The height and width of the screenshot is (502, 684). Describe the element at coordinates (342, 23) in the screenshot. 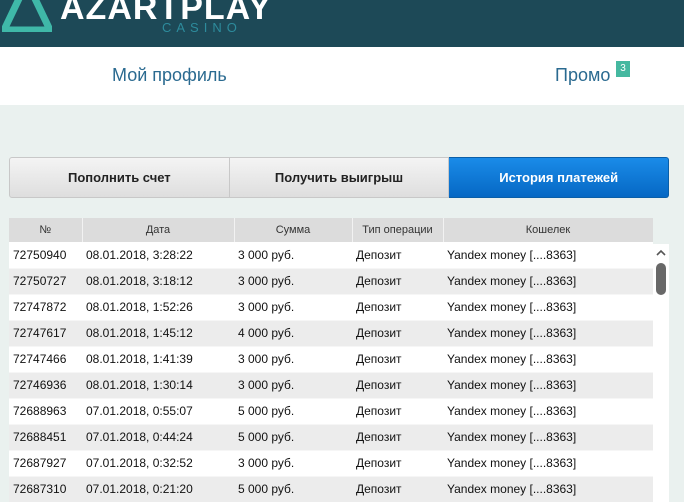

I see `site-header: AZARTPLAY CASINO` at that location.